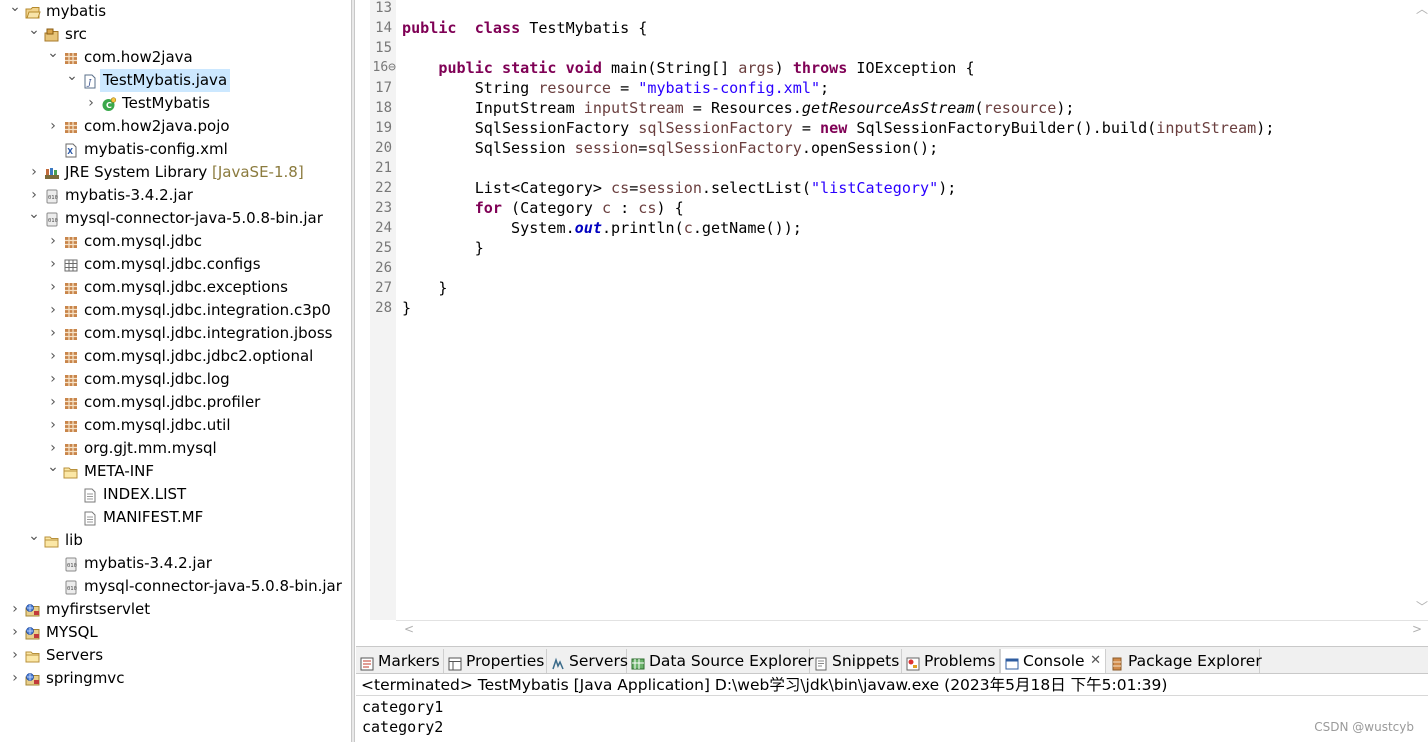 This screenshot has height=743, width=1428. Describe the element at coordinates (1422, 606) in the screenshot. I see `scroll-down-icon: ﹀` at that location.